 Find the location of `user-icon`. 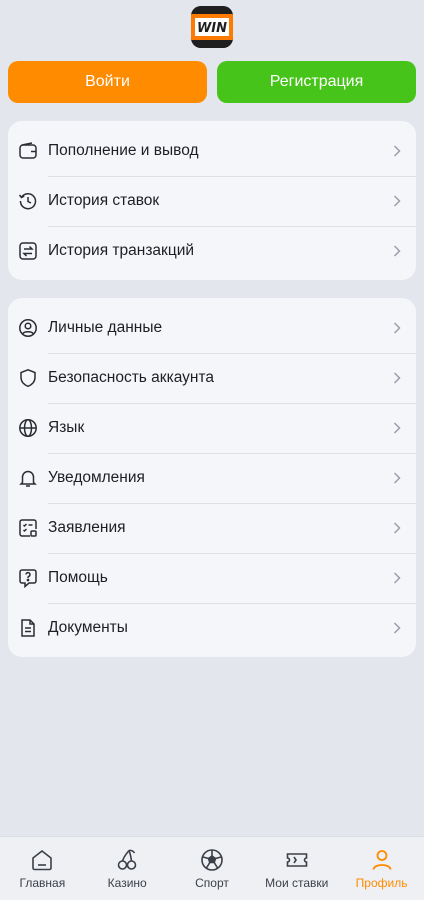

user-icon is located at coordinates (28, 328).